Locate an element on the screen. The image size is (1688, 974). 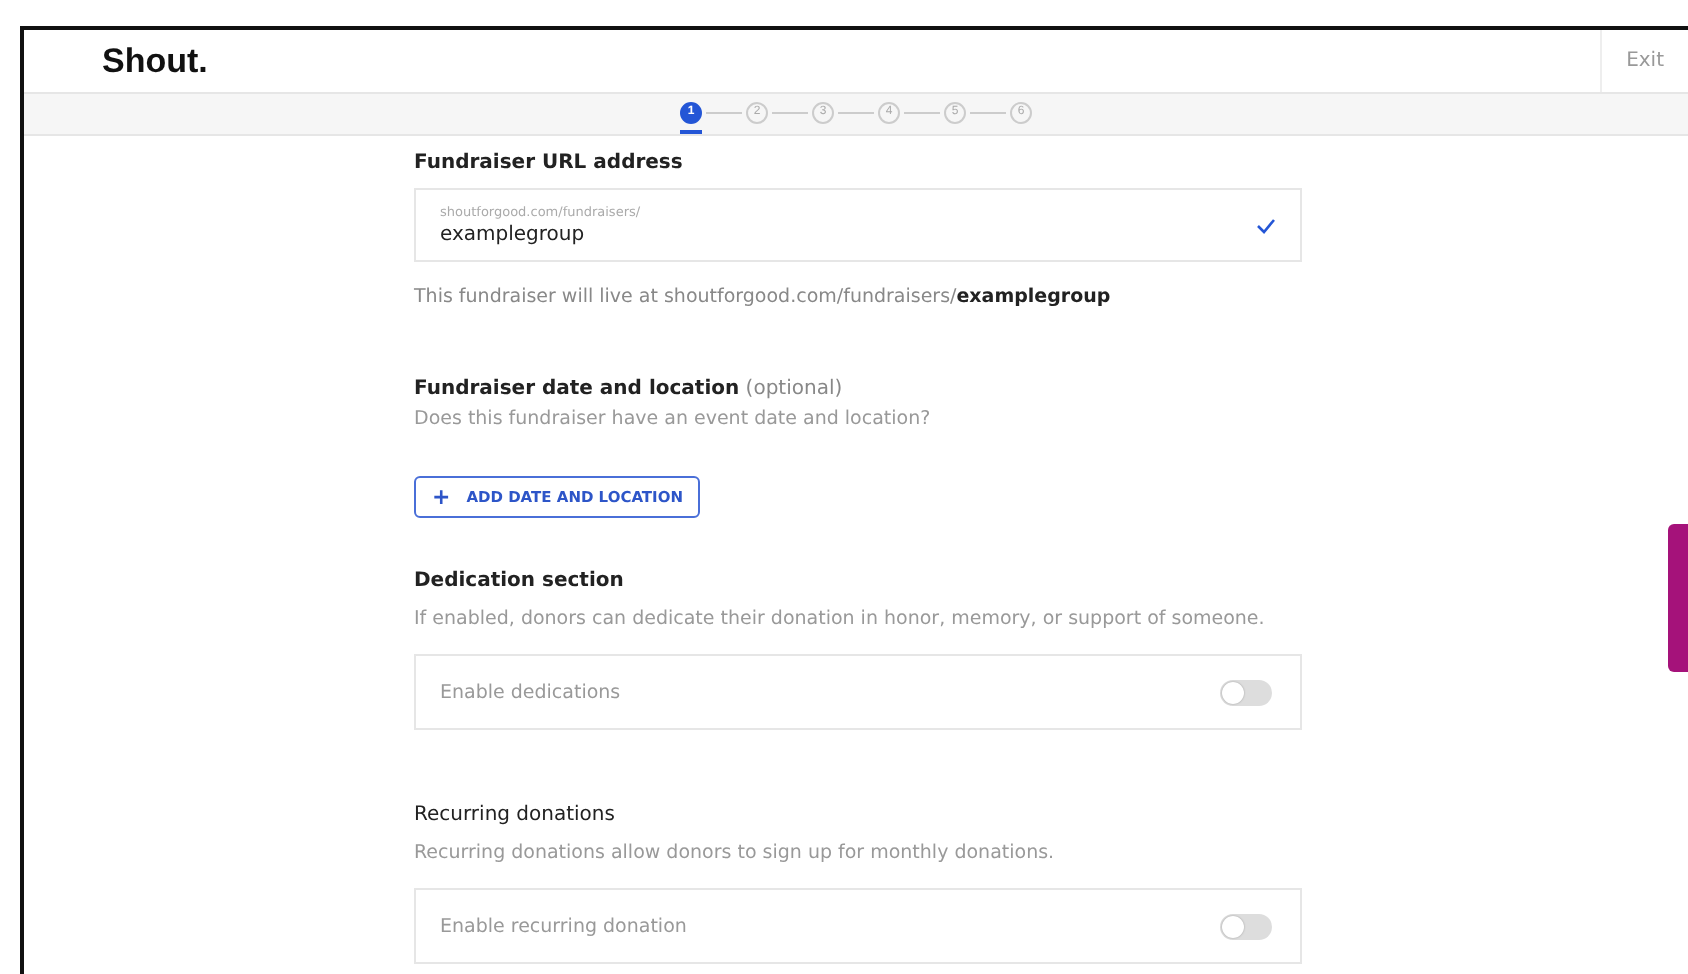
toggle-label: Enable dedications is located at coordinates (530, 692).